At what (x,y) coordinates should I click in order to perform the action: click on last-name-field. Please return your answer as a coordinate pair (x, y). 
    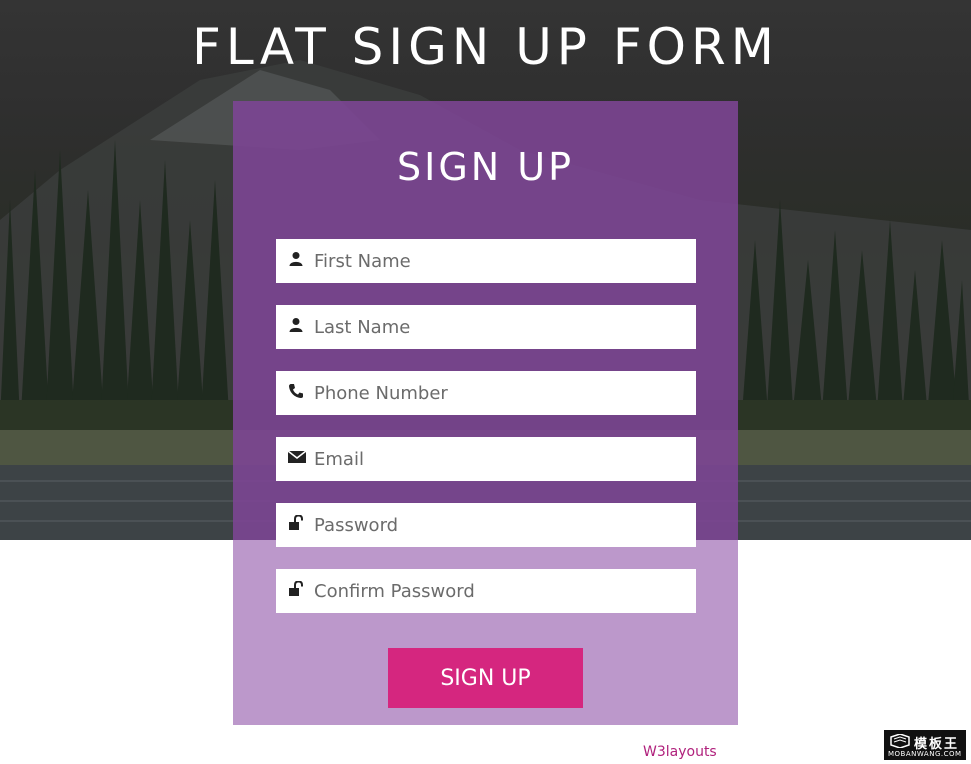
    Looking at the image, I should click on (486, 327).